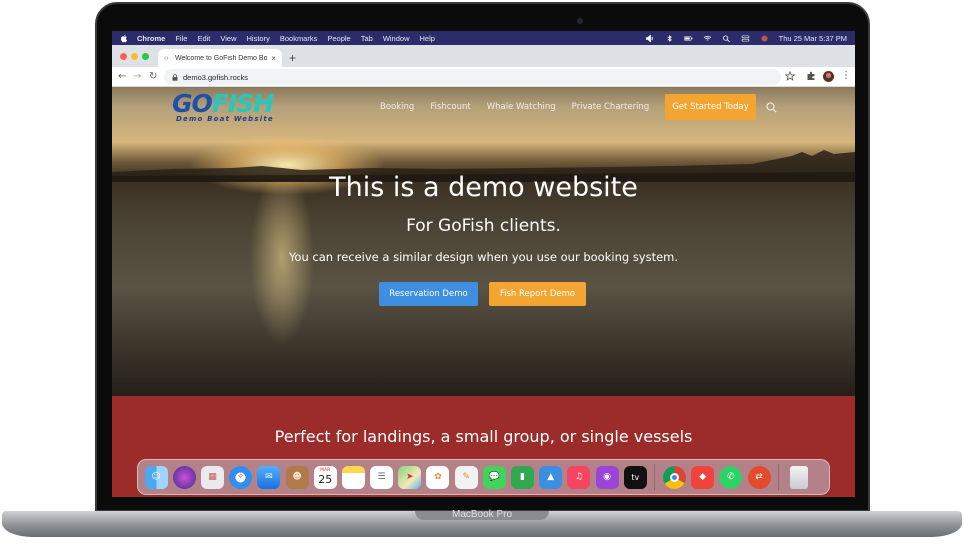 The width and height of the screenshot is (964, 553). I want to click on tab-favicon-icon: ‹›, so click(166, 58).